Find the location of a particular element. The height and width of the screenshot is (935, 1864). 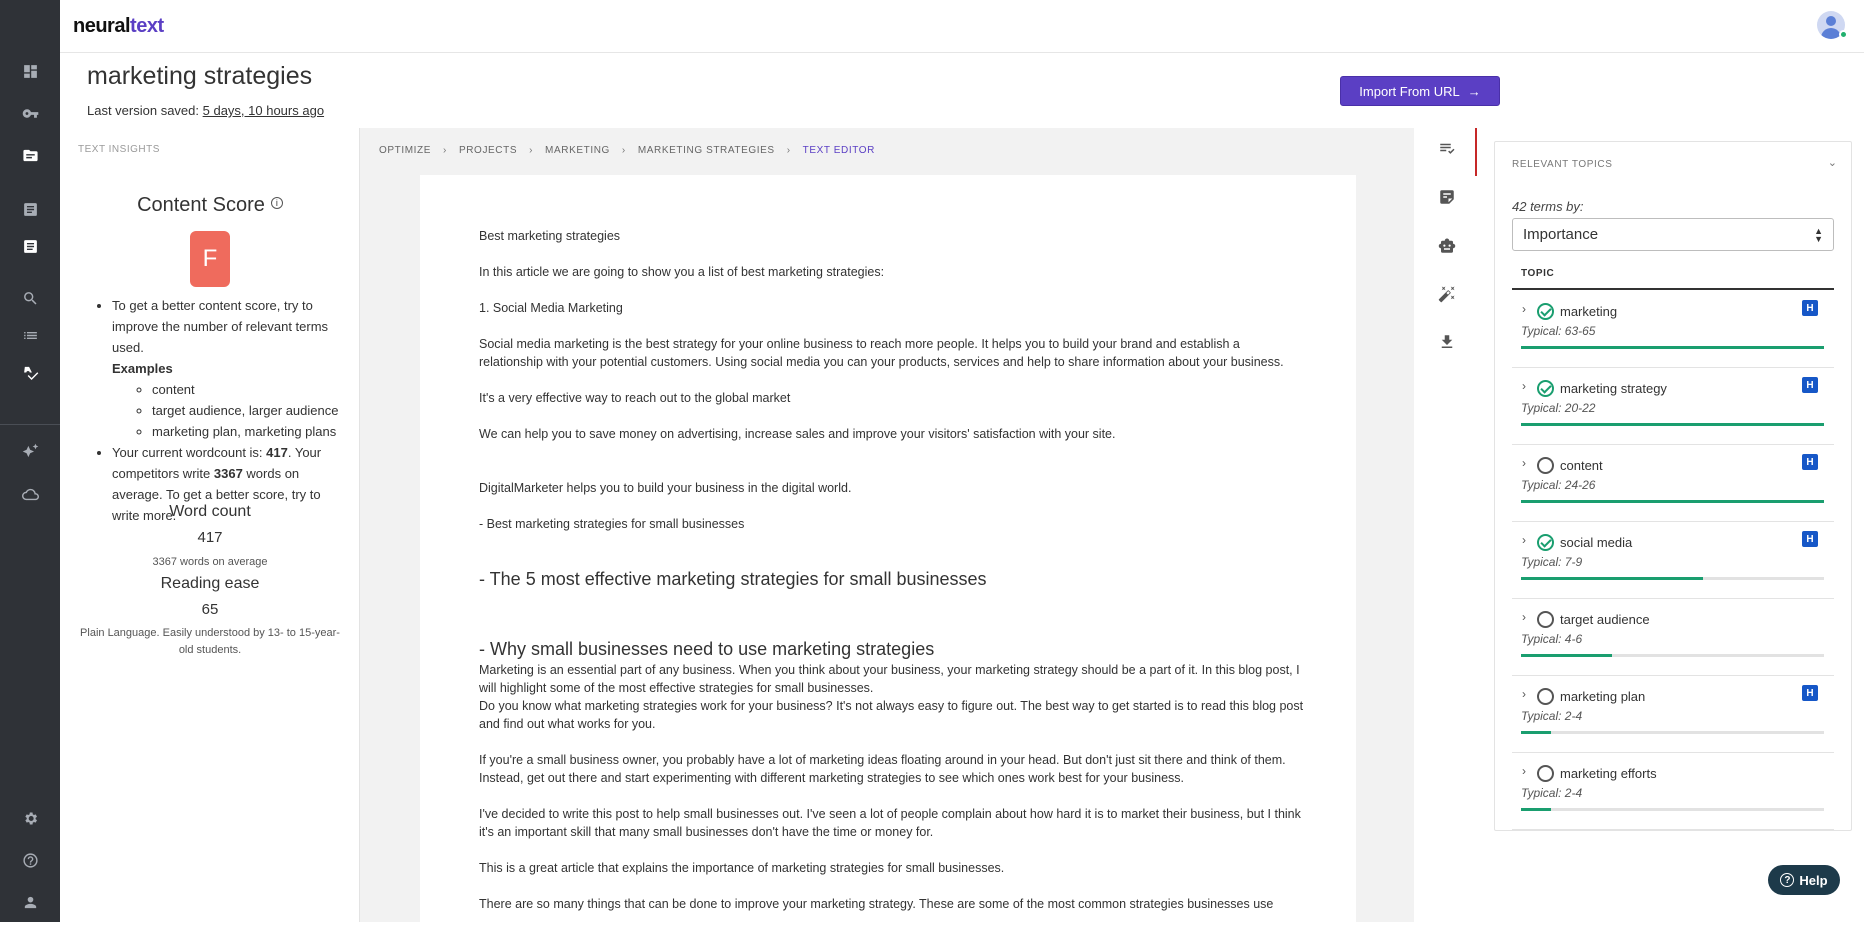

magic-wand-icon is located at coordinates (1447, 294).